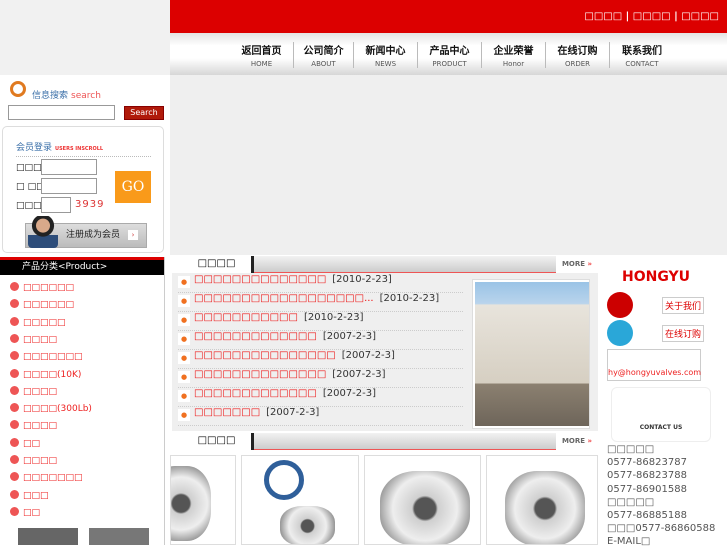 The image size is (727, 547). What do you see at coordinates (683, 305) in the screenshot?
I see `about-link: 关于我们` at bounding box center [683, 305].